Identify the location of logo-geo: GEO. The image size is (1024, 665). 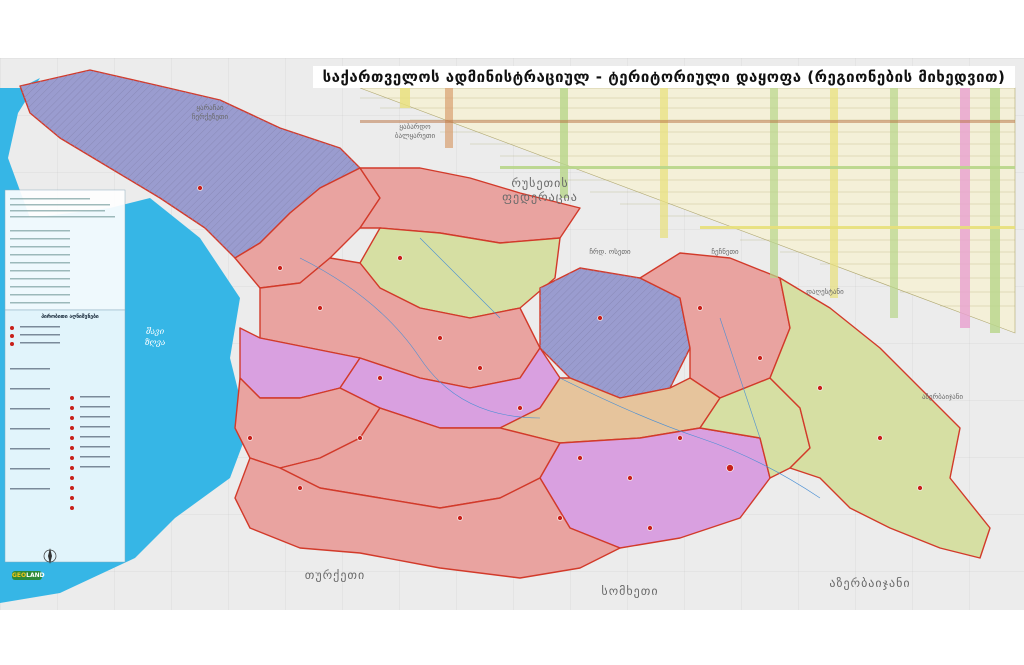
(19, 575).